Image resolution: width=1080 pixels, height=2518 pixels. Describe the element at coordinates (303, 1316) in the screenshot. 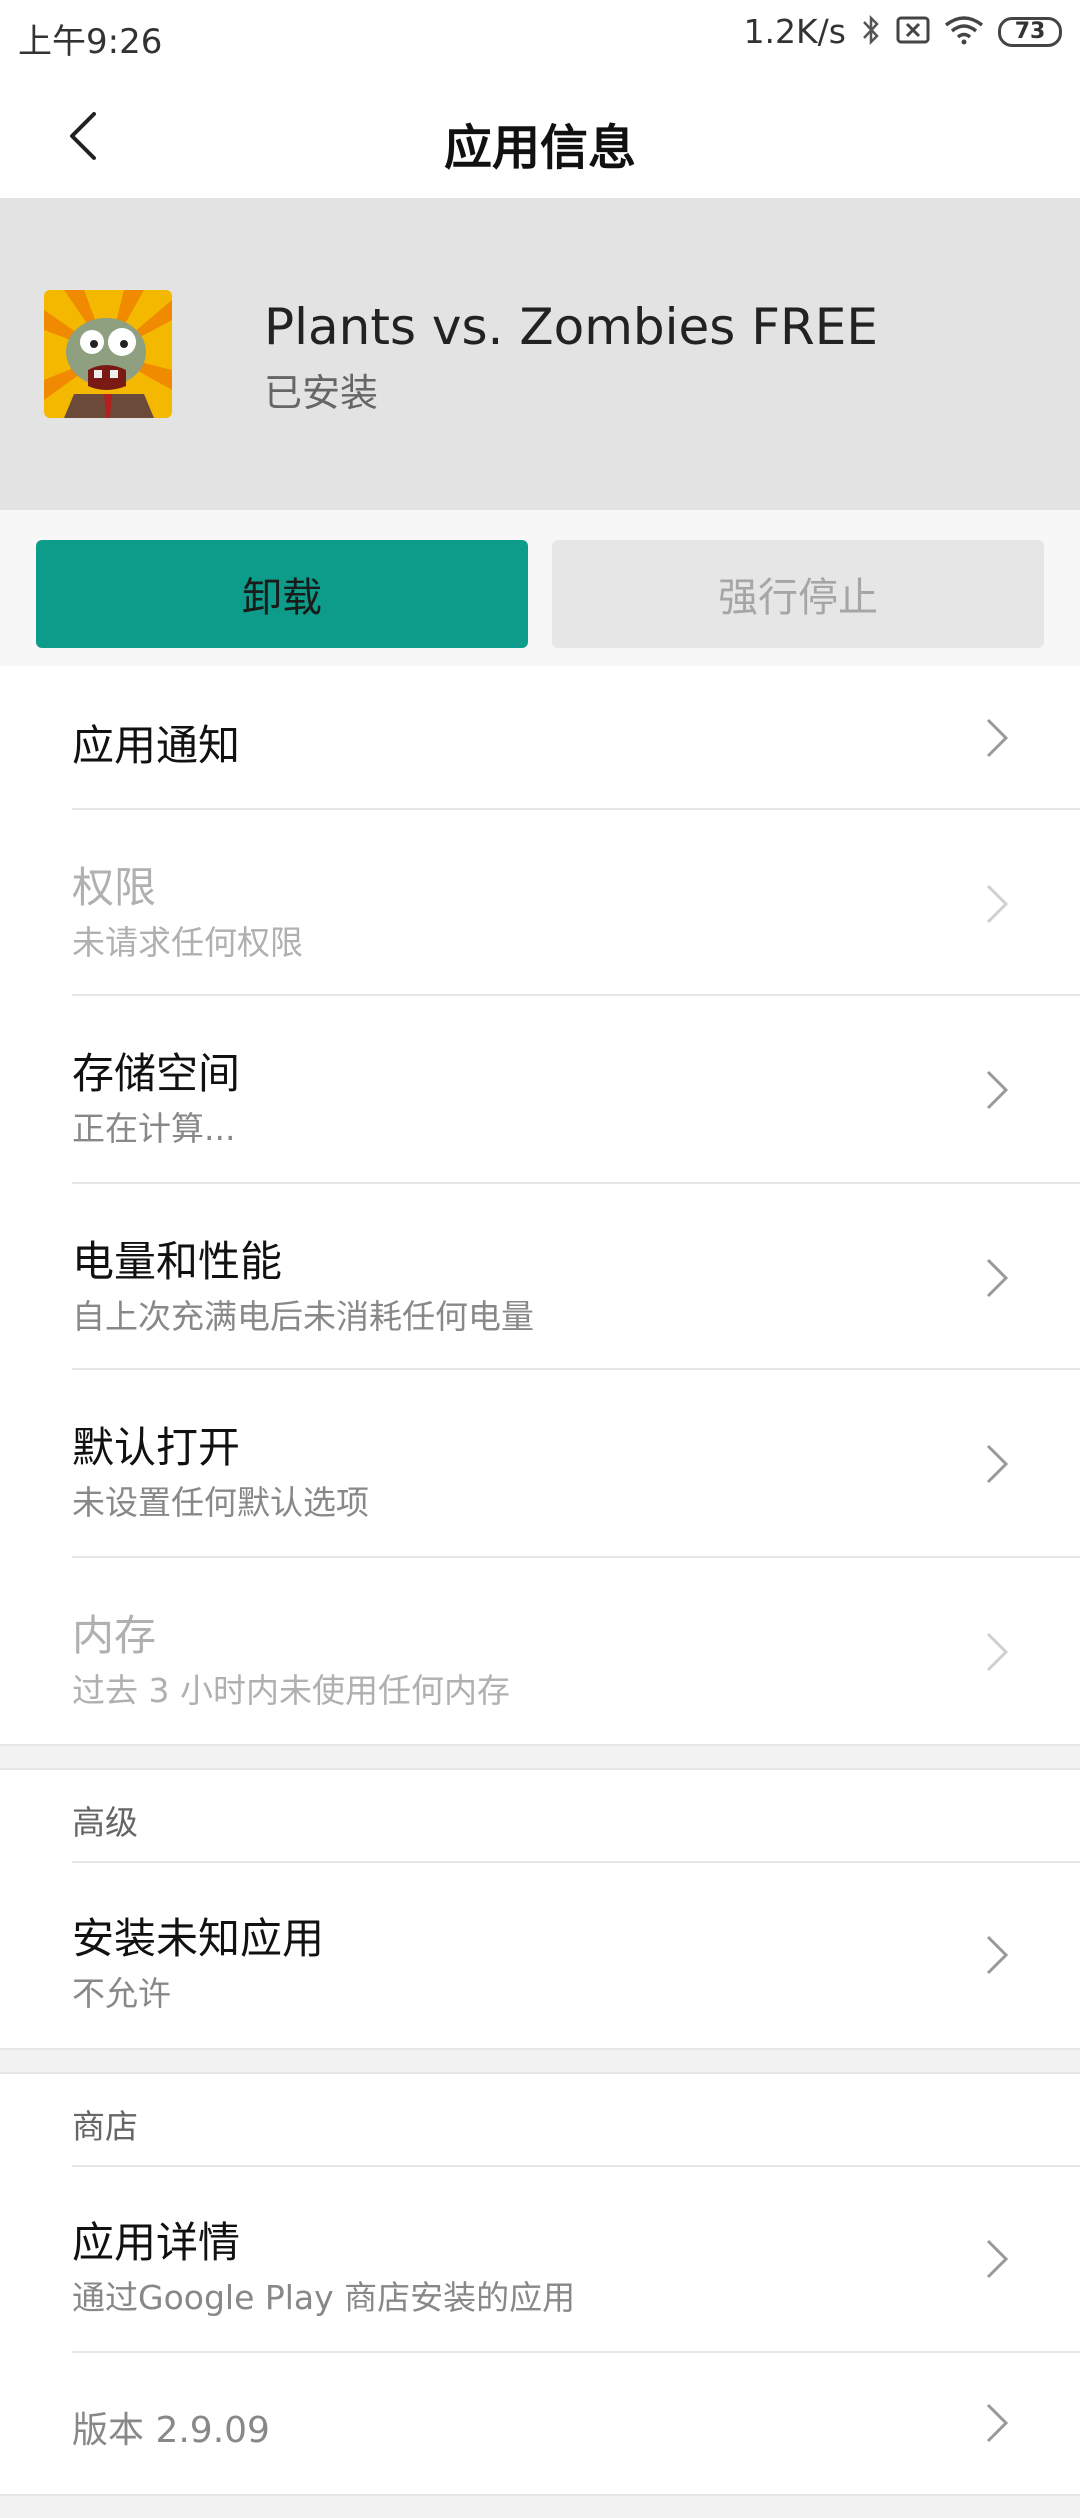

I see `item-subtitle: 自上次充满电后未消耗任何电量` at that location.